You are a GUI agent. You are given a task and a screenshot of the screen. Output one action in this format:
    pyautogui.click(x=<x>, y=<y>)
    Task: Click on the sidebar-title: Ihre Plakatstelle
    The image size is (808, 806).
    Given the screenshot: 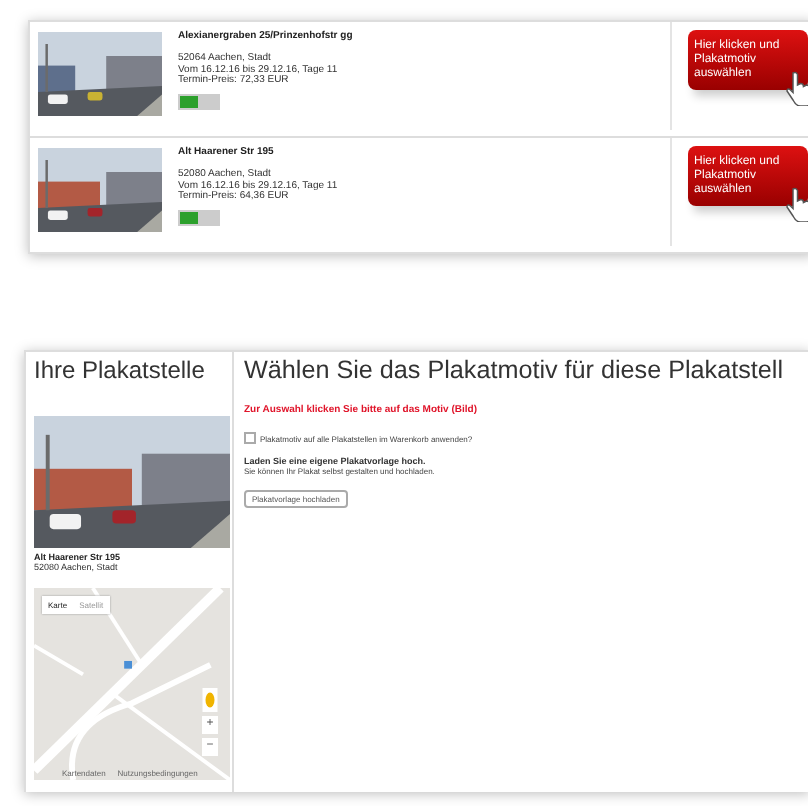 What is the action you would take?
    pyautogui.click(x=120, y=370)
    